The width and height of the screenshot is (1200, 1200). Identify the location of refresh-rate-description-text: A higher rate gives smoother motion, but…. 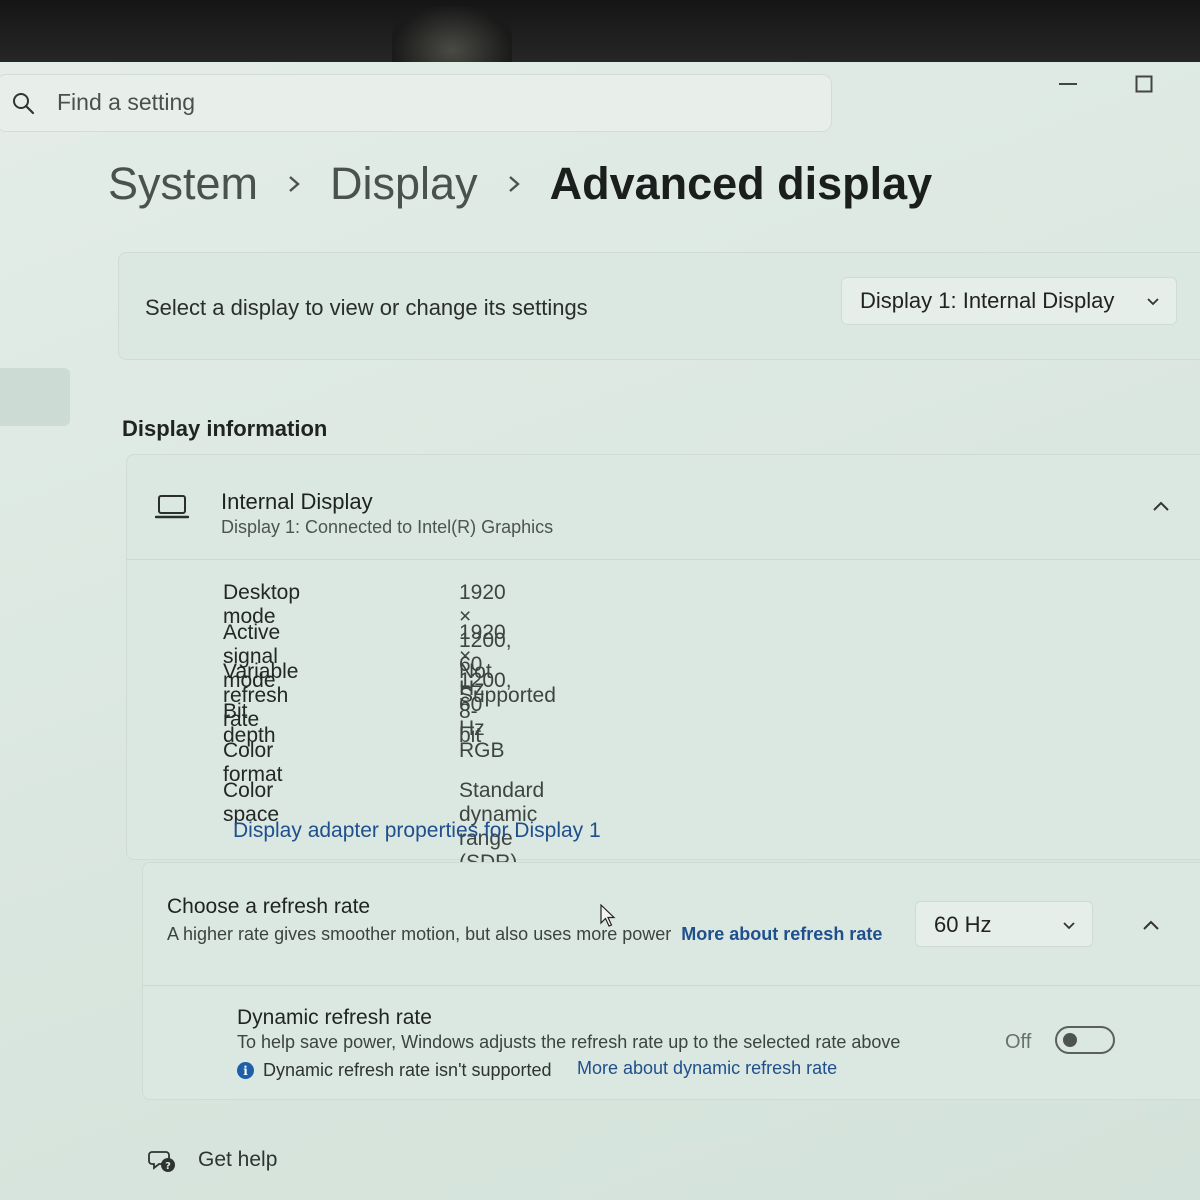
(419, 934).